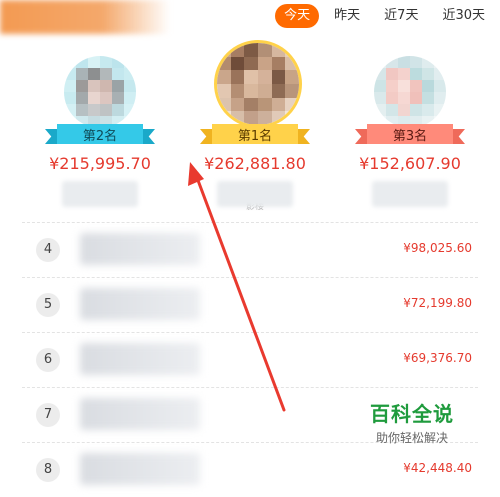 The image size is (500, 497). I want to click on podium-second: 第2名 ¥215,995.70, so click(100, 129).